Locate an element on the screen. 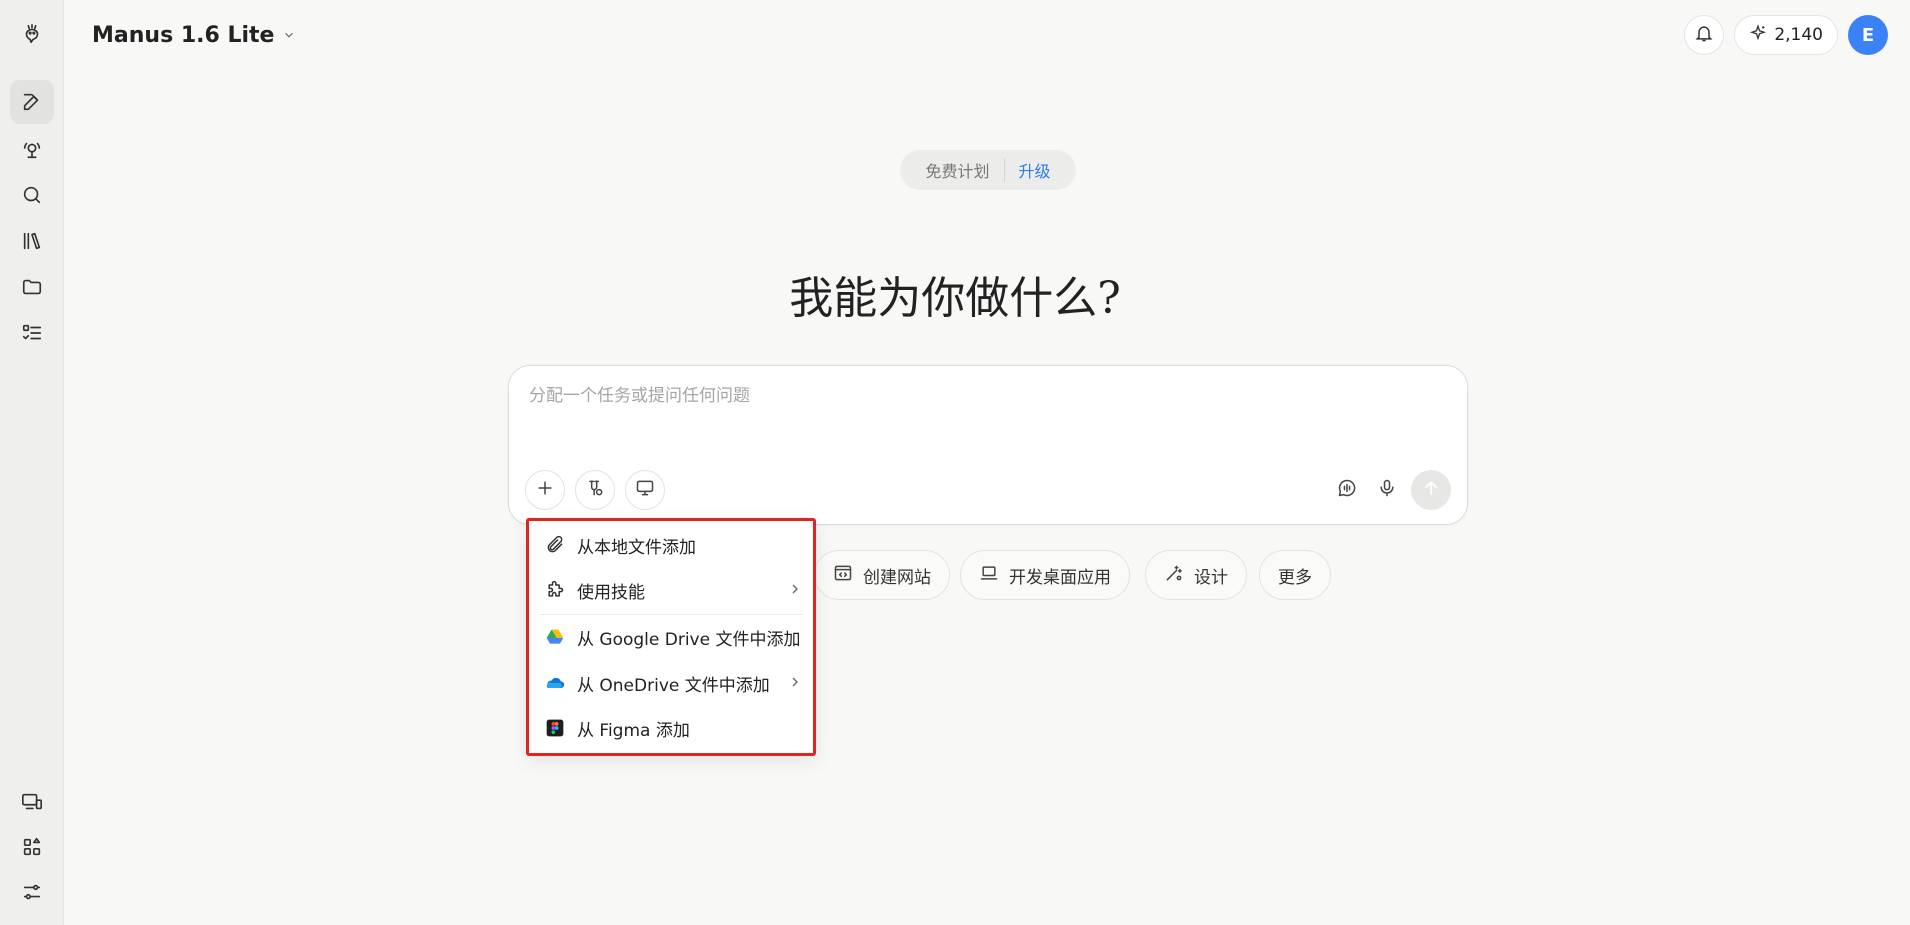 This screenshot has width=1910, height=925. chip-label: 创建网站 is located at coordinates (897, 577).